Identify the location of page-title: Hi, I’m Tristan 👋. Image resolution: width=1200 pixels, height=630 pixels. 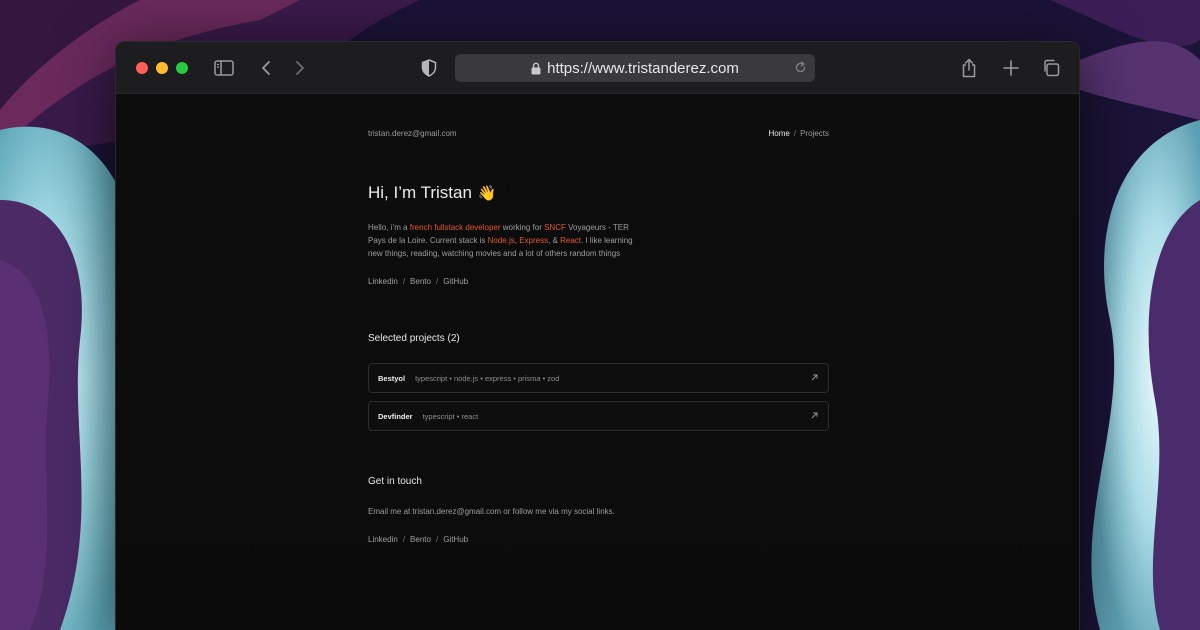
(432, 193).